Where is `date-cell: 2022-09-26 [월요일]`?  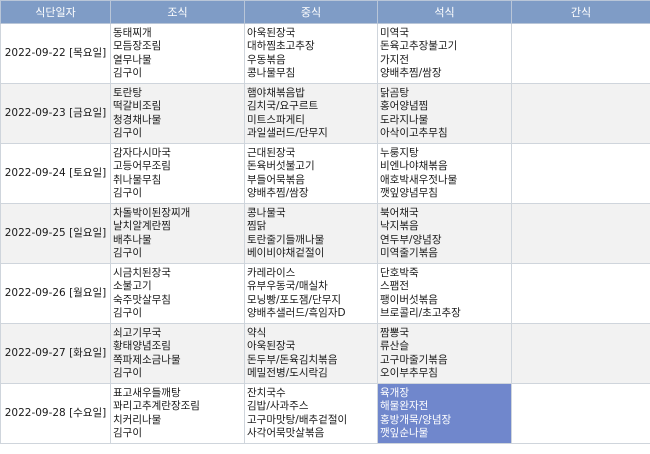 date-cell: 2022-09-26 [월요일] is located at coordinates (55, 293).